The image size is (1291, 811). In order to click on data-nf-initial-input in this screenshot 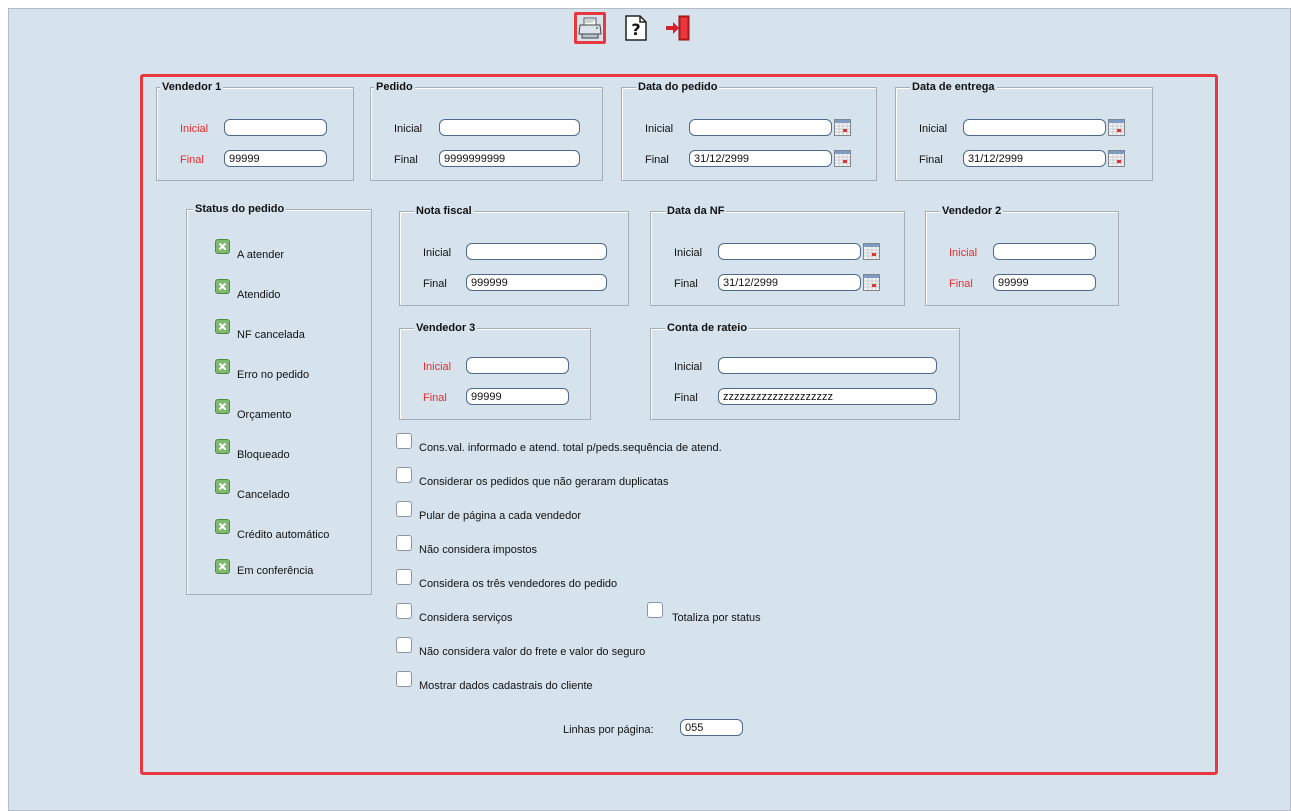, I will do `click(789, 251)`.